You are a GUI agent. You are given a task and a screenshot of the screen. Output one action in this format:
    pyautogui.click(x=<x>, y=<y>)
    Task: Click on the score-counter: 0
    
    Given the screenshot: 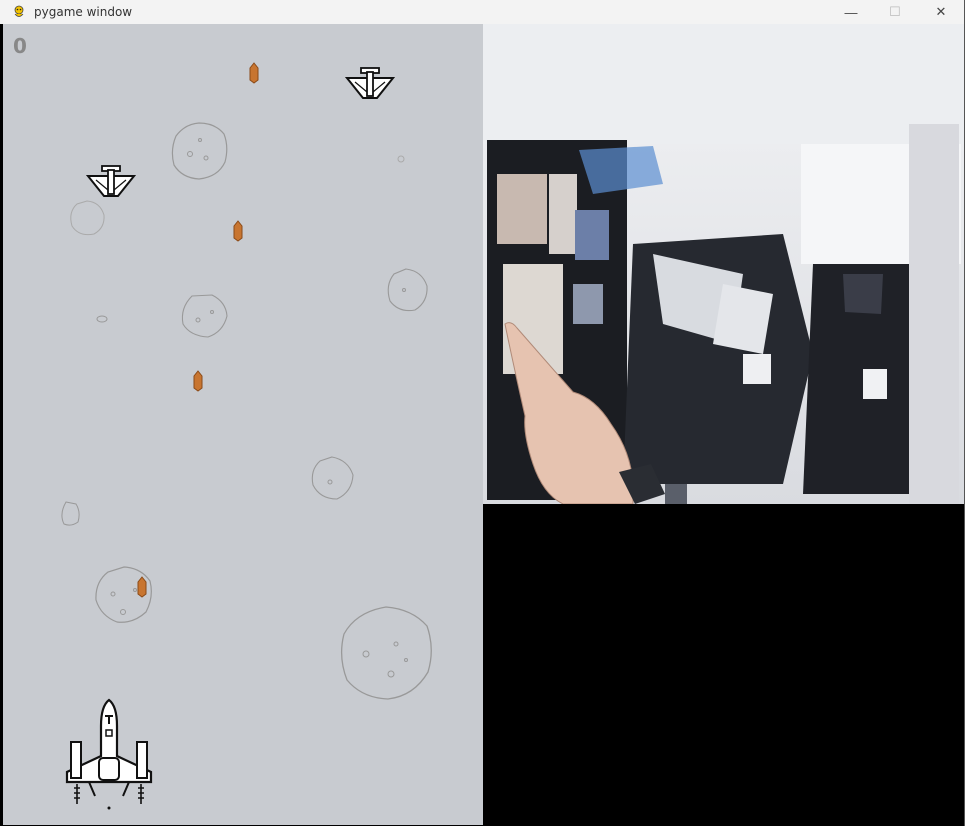 What is the action you would take?
    pyautogui.click(x=20, y=46)
    